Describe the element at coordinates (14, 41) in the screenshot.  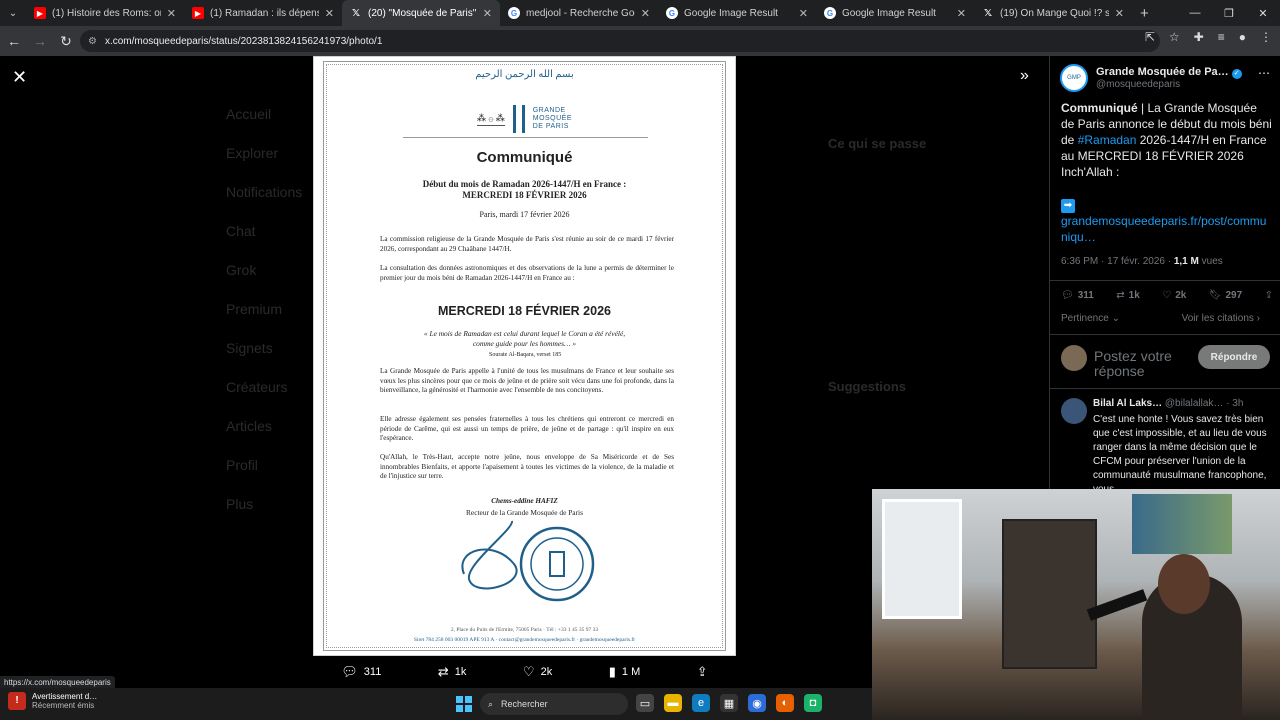
I see `back-button: ←` at that location.